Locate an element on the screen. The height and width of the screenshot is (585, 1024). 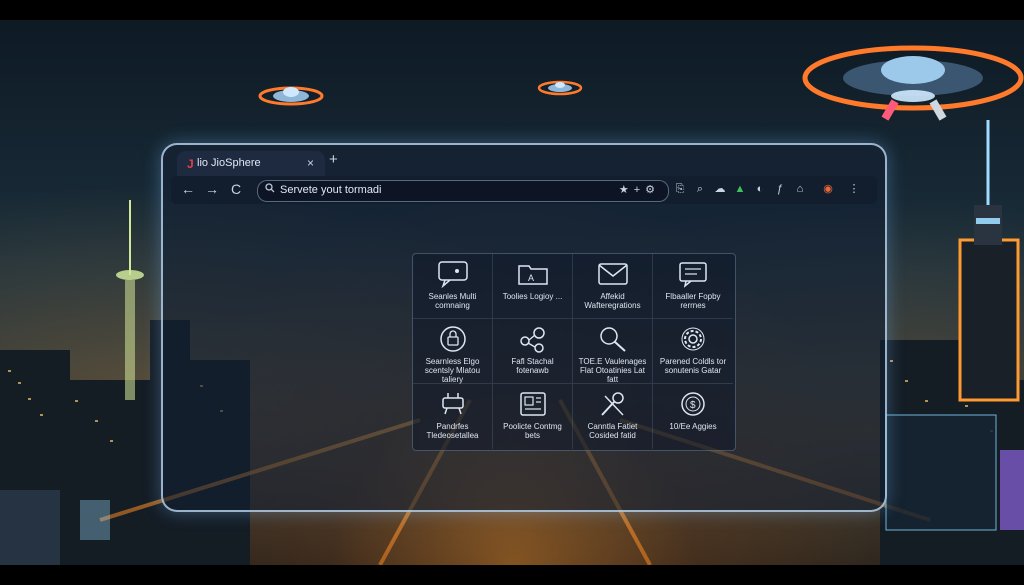
grid-cell-label: Fafl Stachal fotenawb is located at coordinates (532, 366).